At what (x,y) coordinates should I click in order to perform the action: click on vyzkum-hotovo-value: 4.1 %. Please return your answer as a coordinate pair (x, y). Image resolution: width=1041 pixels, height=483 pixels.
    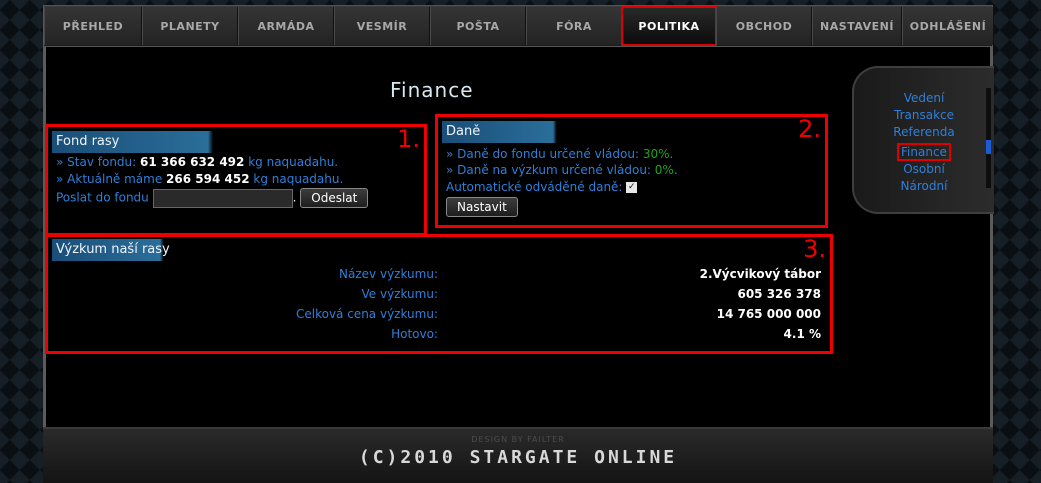
    Looking at the image, I should click on (802, 334).